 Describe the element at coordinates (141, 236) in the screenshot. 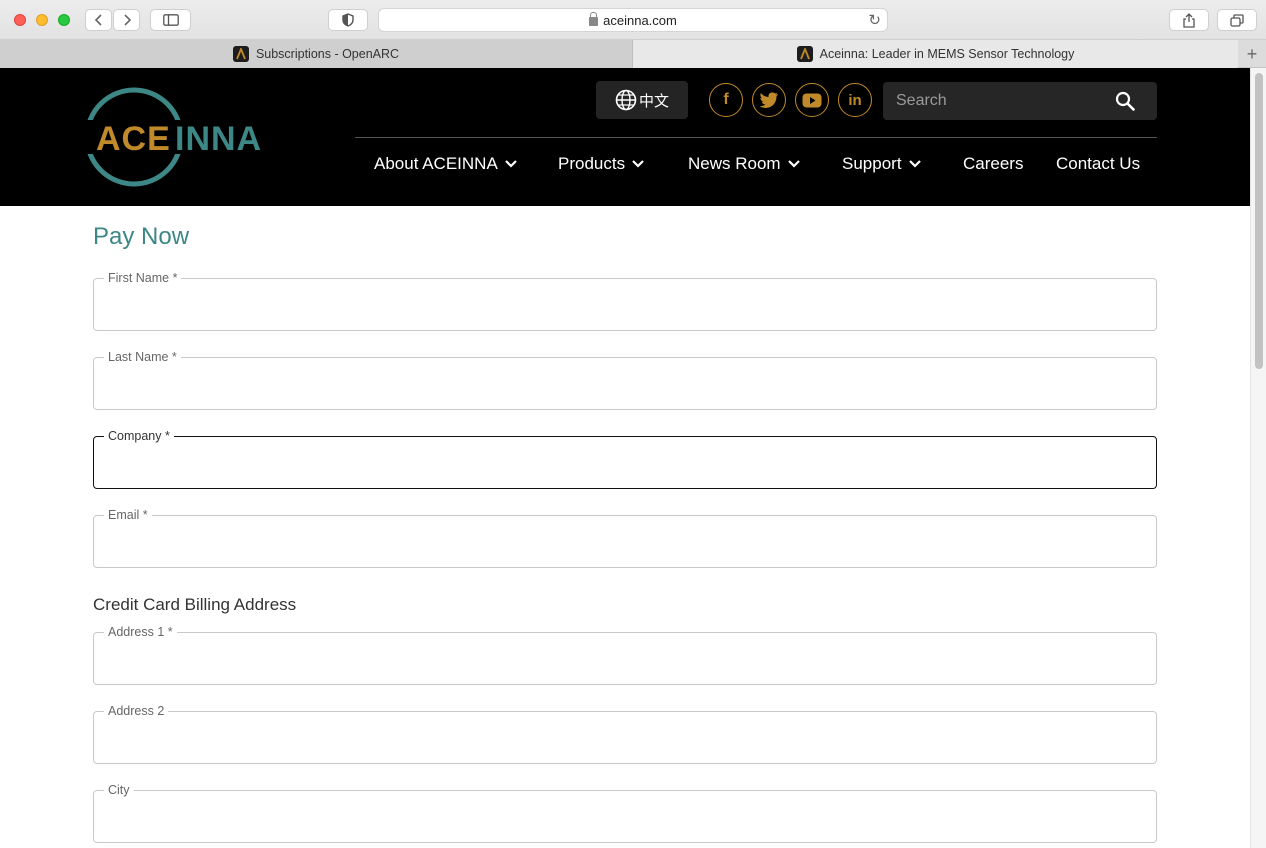

I see `page-title: Pay Now` at that location.